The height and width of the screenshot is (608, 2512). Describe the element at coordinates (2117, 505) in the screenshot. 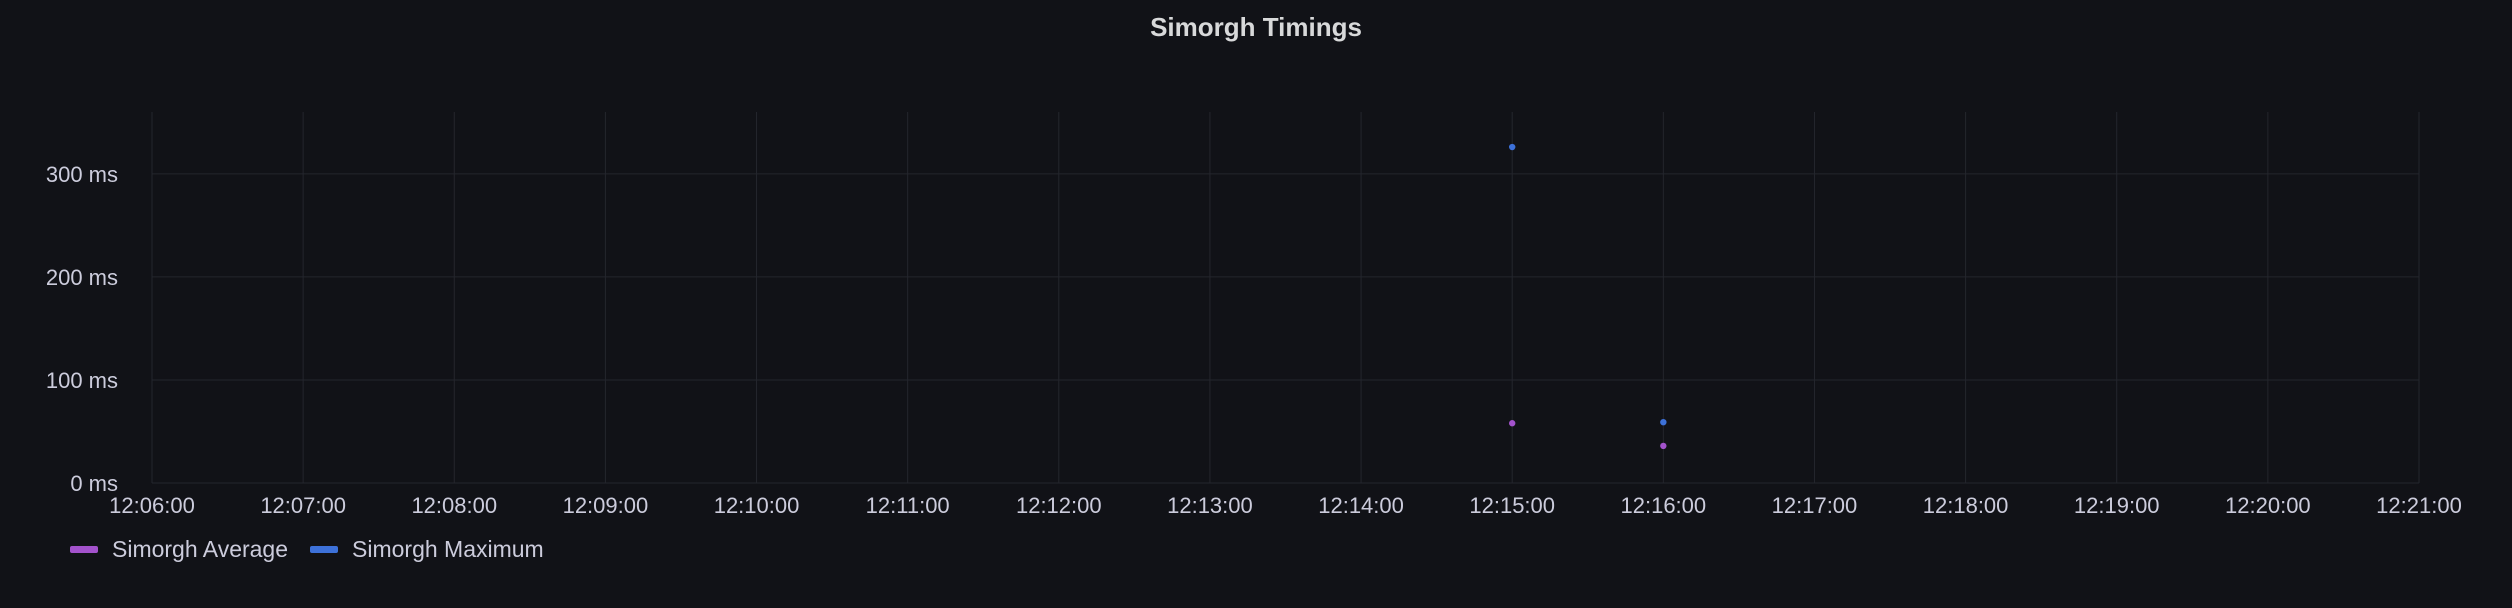

I see `x-tick-label: 12:19:00` at that location.